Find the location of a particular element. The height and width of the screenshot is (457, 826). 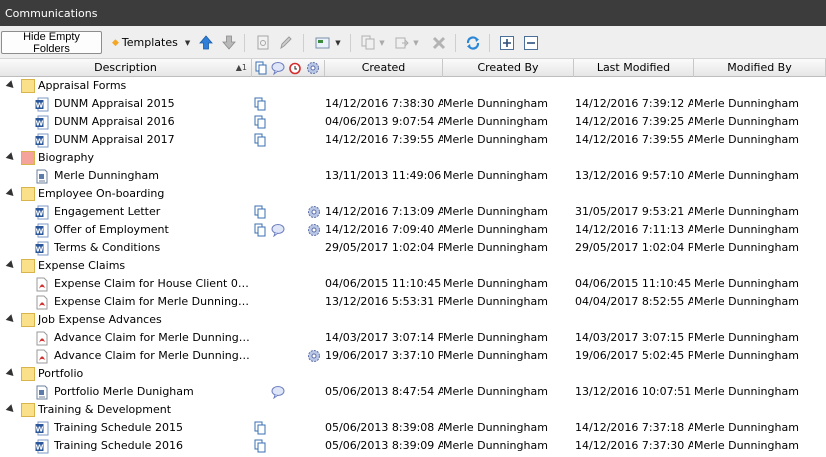

folder-row: Appraisal Forms is located at coordinates (413, 86).